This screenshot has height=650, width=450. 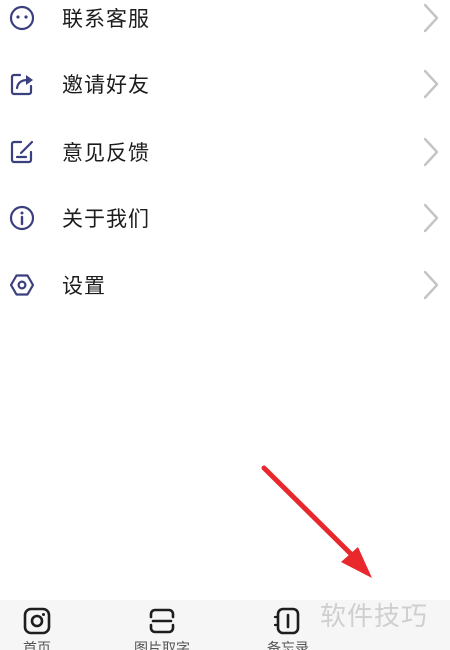 I want to click on menu-item-feedback: 意见反馈, so click(x=225, y=152).